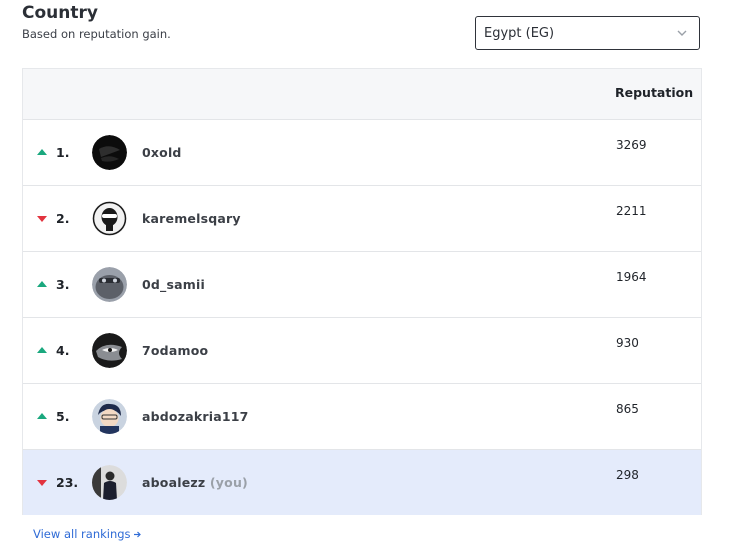 The image size is (738, 552). Describe the element at coordinates (627, 343) in the screenshot. I see `reputation-value: 930` at that location.